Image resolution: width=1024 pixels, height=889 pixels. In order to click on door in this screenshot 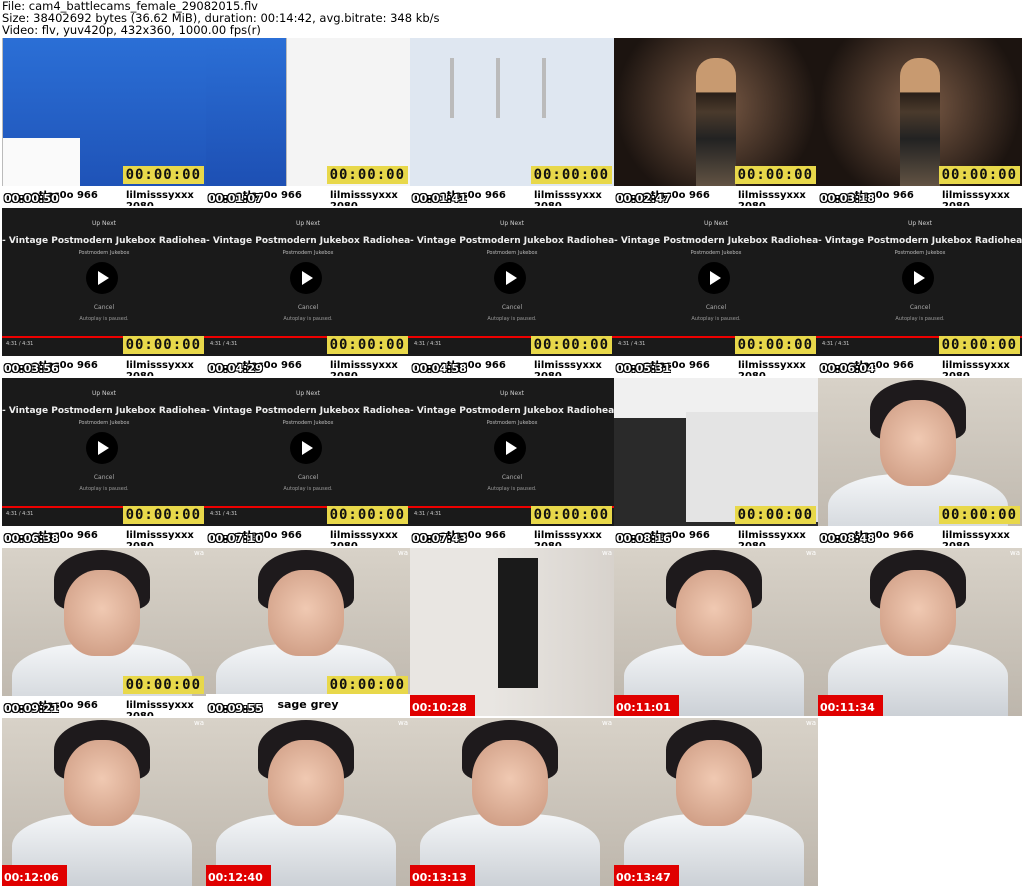, I will do `click(518, 623)`.